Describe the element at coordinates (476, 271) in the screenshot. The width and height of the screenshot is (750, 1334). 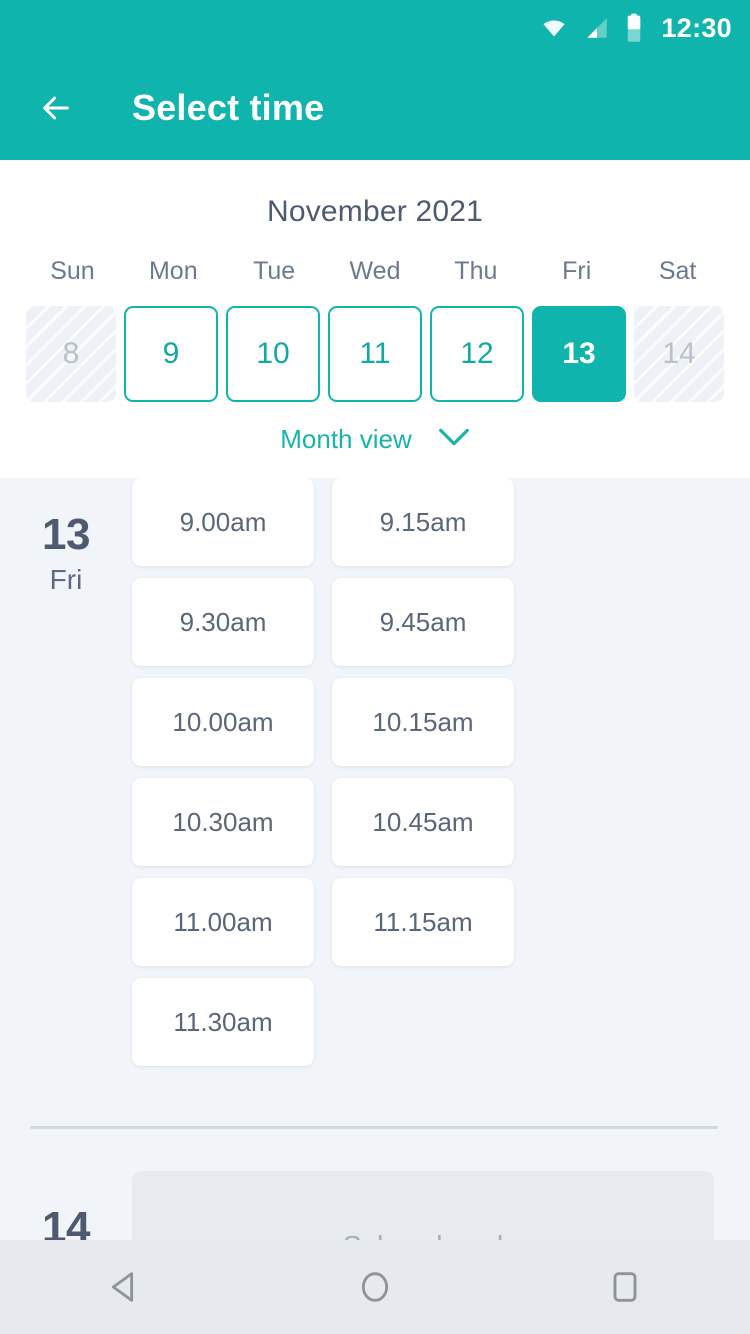
I see `weekday-label: Thu` at that location.